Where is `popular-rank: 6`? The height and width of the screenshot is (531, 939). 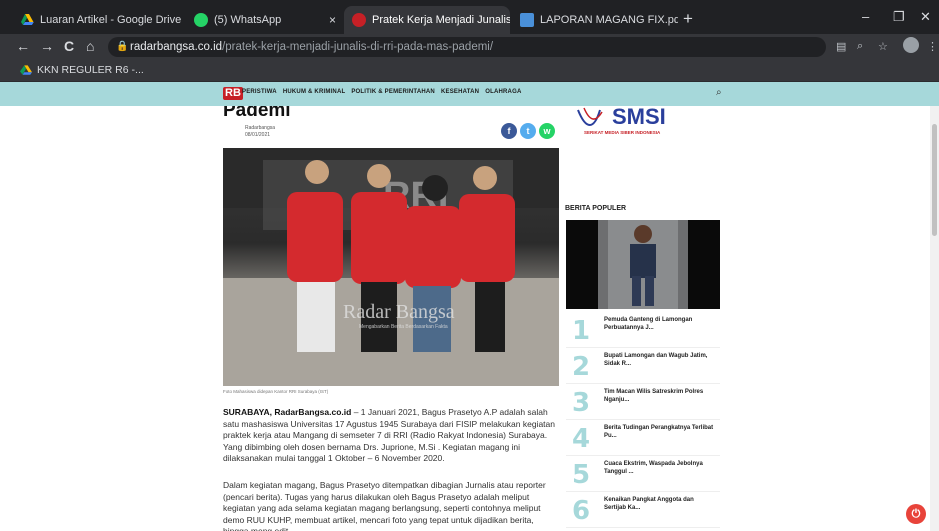
popular-rank: 6 is located at coordinates (581, 511).